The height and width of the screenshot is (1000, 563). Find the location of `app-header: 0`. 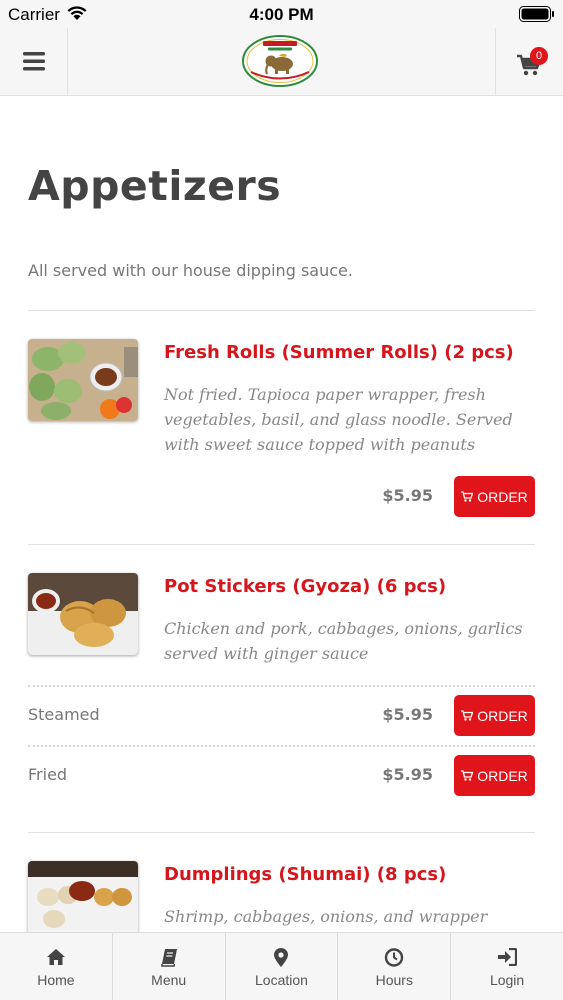

app-header: 0 is located at coordinates (281, 62).